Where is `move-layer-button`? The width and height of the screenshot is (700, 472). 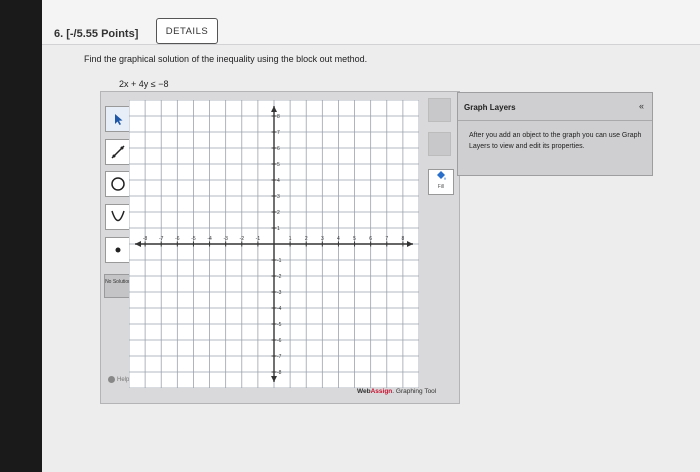
move-layer-button is located at coordinates (439, 110).